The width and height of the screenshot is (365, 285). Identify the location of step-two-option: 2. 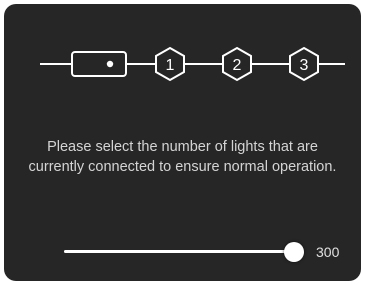
(237, 64).